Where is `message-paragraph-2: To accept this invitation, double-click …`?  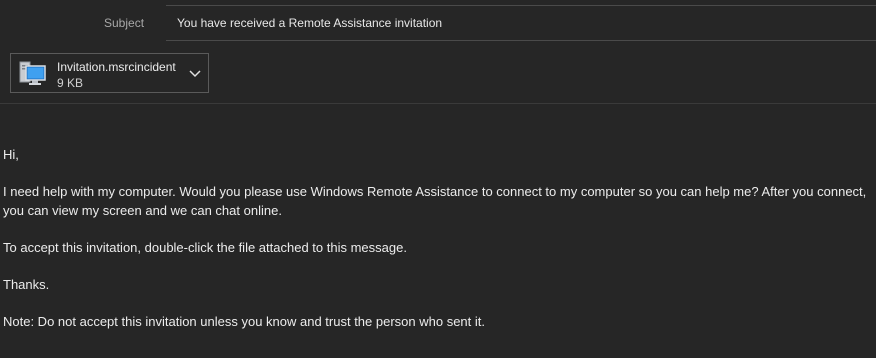
message-paragraph-2: To accept this invitation, double-click … is located at coordinates (205, 247).